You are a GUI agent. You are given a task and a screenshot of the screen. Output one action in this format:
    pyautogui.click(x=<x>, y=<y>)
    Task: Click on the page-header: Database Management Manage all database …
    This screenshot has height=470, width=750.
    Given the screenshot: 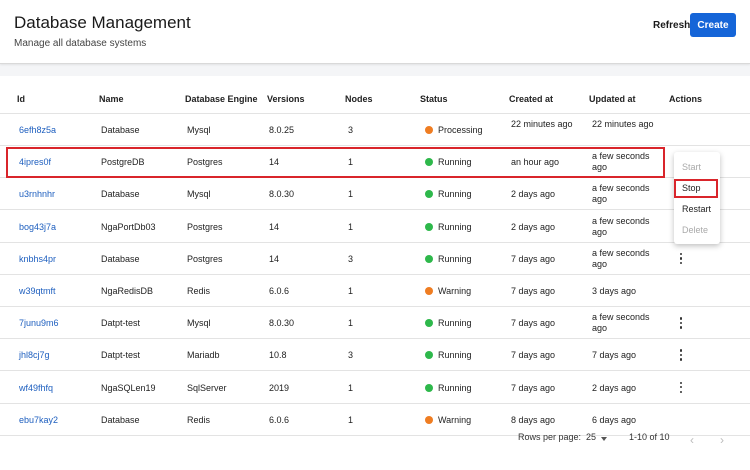 What is the action you would take?
    pyautogui.click(x=375, y=32)
    